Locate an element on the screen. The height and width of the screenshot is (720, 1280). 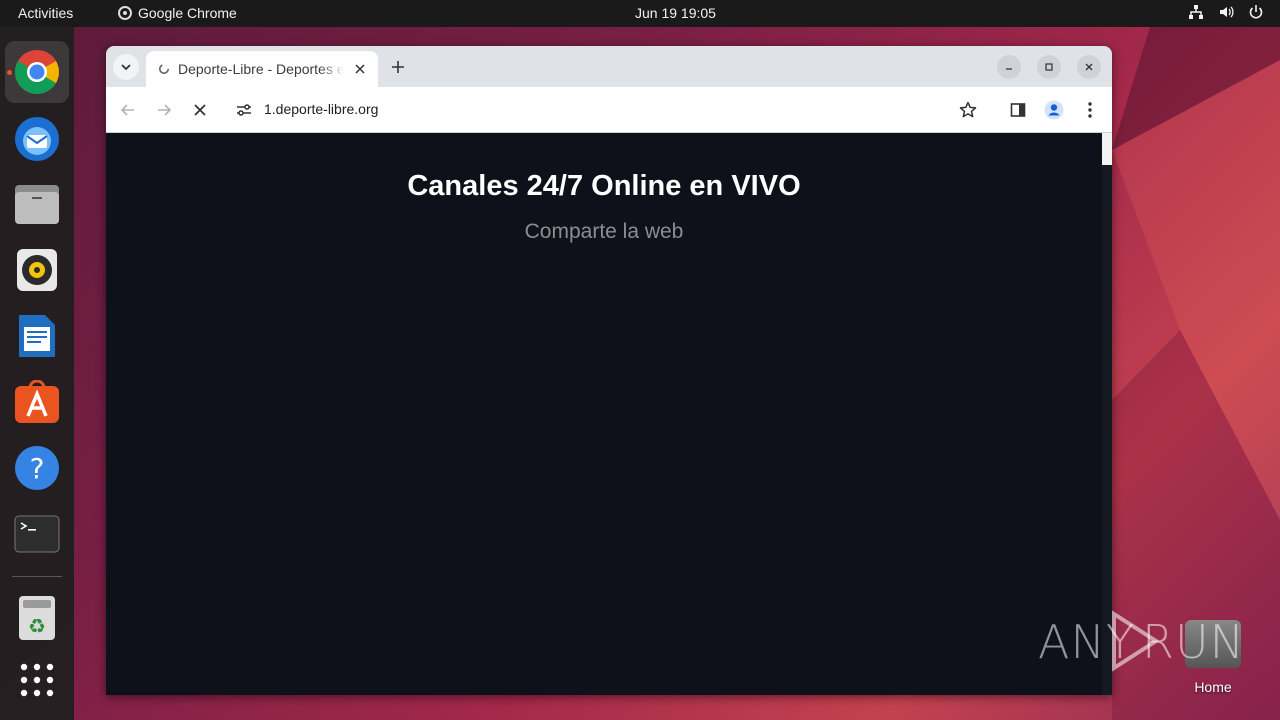
arrow-left-icon is located at coordinates (127, 110).